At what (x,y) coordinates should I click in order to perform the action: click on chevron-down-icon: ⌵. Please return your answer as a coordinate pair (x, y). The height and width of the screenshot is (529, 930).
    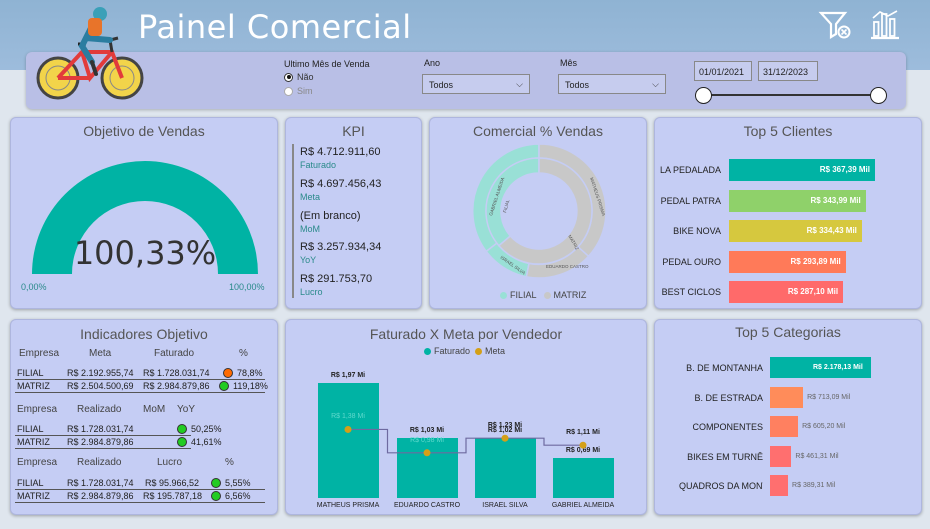
    Looking at the image, I should click on (519, 84).